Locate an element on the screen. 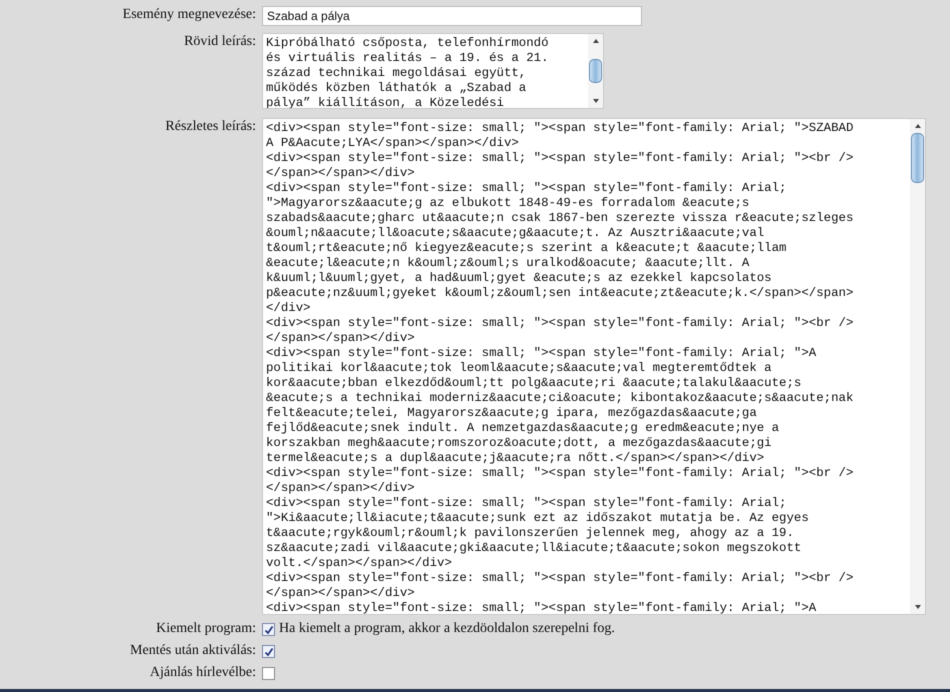 Image resolution: width=950 pixels, height=692 pixels. option-hint: Ha kiemelt a program, akkor a kezdöoldalon szerepelni fog. is located at coordinates (447, 629).